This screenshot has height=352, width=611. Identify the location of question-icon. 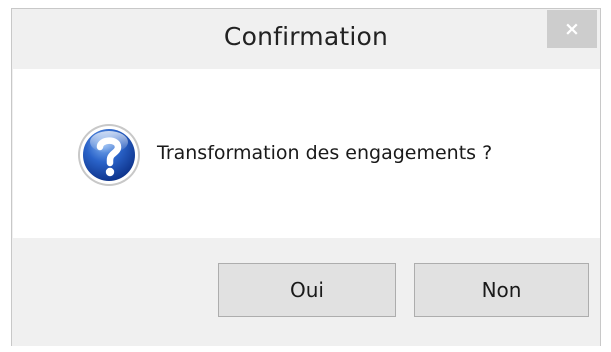
(109, 155).